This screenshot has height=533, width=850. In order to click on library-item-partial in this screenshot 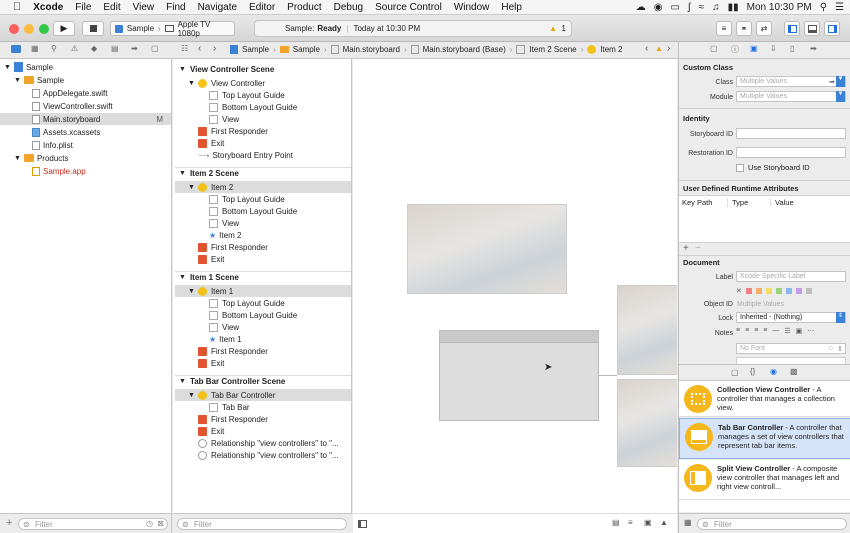, I will do `click(764, 506)`.